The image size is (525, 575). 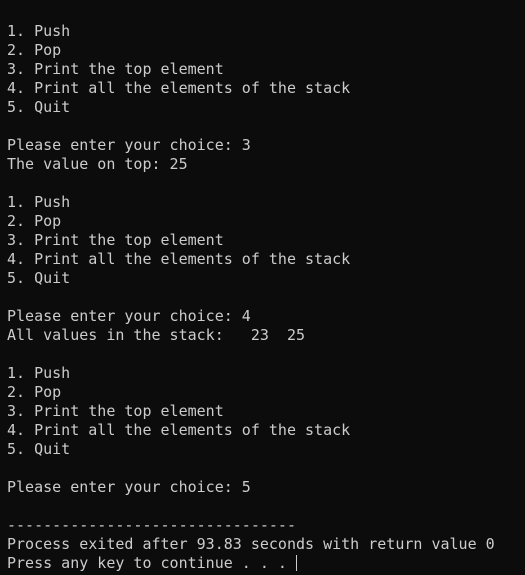 I want to click on continue-prompt-line: Press any key to continue . . ., so click(x=266, y=563).